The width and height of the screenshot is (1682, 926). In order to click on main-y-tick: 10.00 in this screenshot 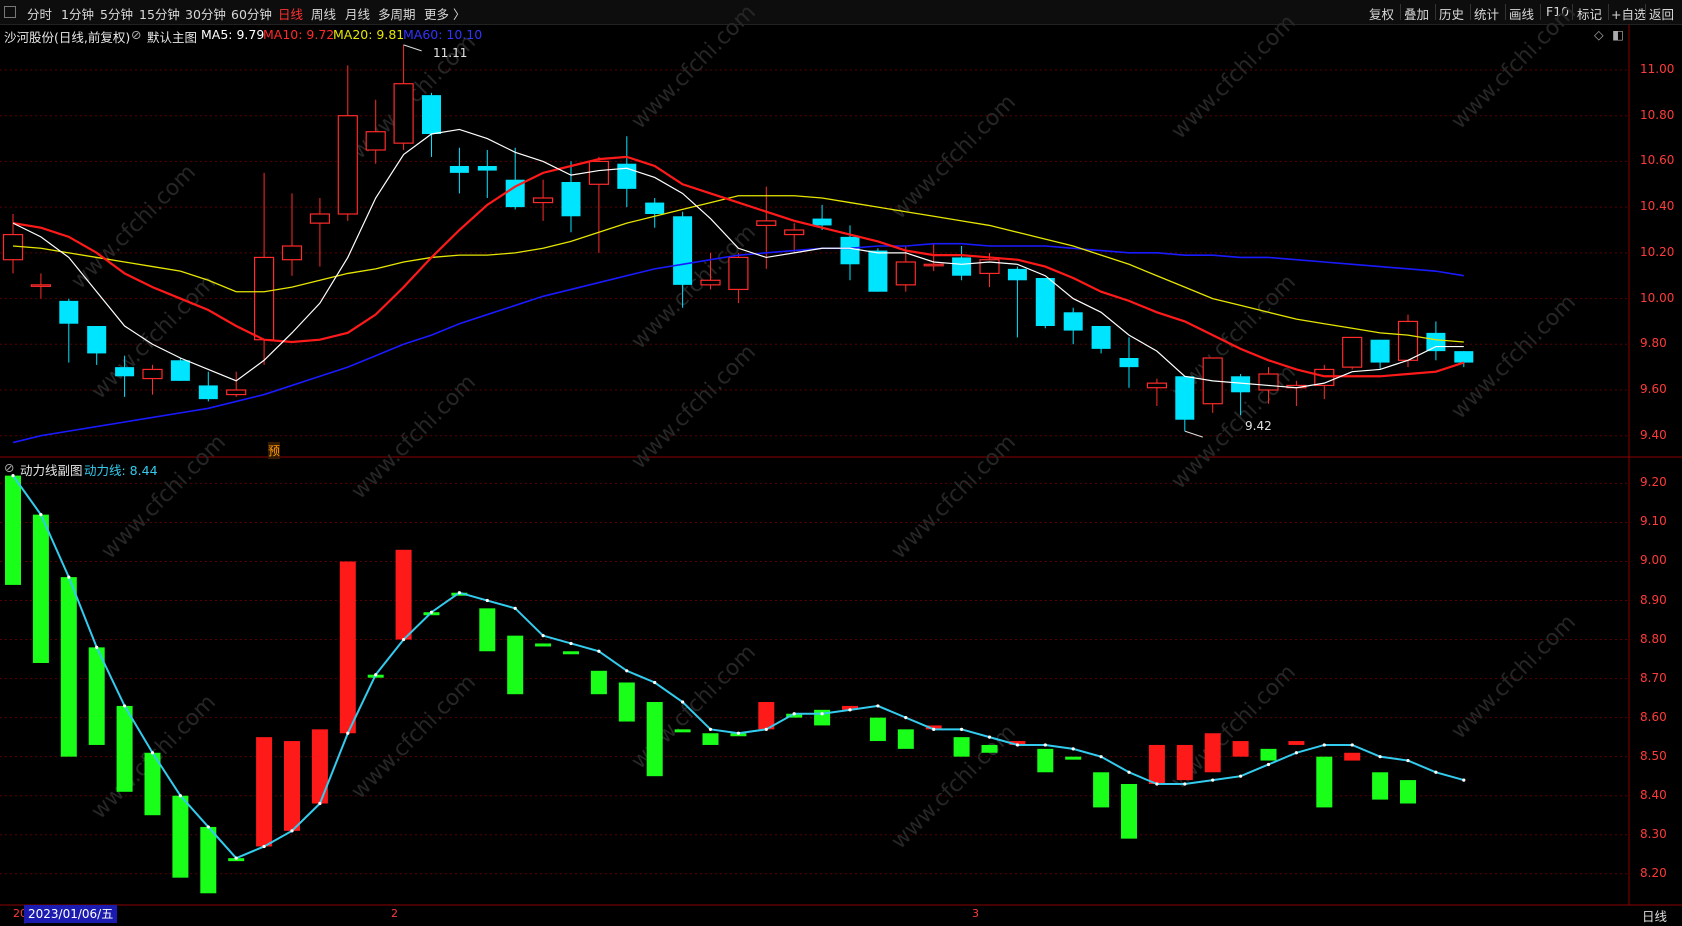, I will do `click(1657, 297)`.